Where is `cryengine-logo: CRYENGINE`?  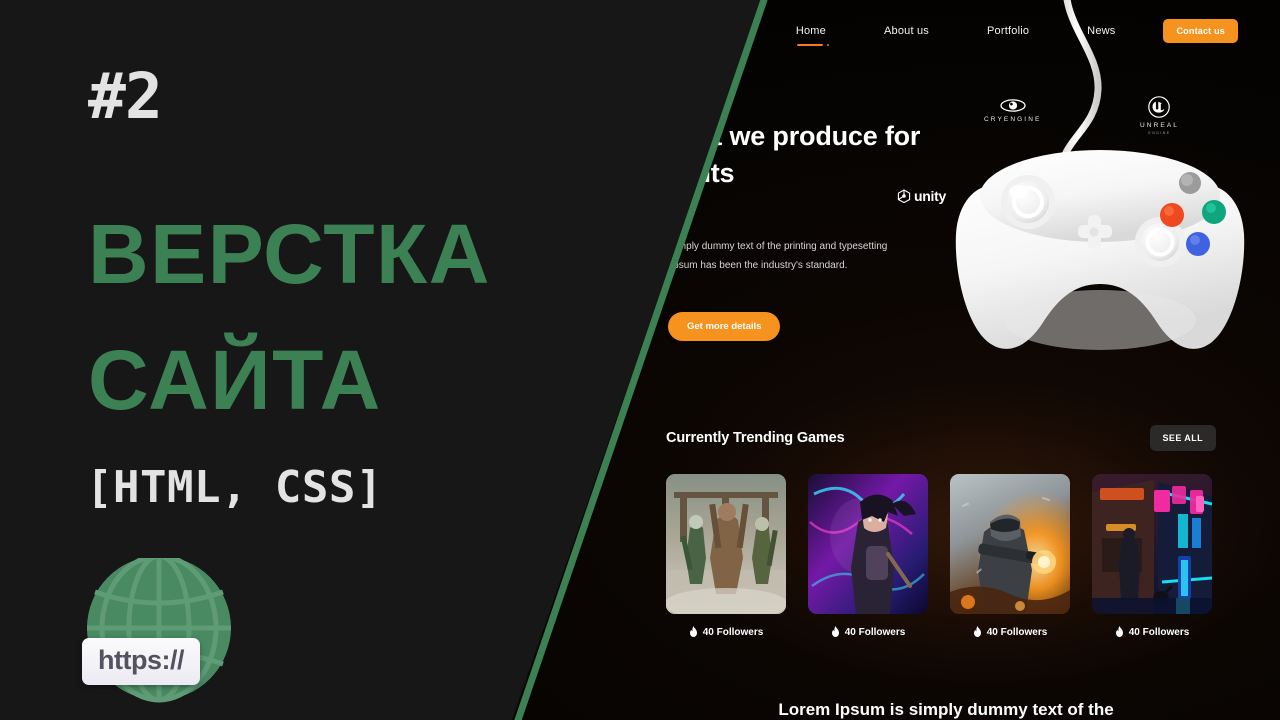
cryengine-logo: CRYENGINE is located at coordinates (1012, 111).